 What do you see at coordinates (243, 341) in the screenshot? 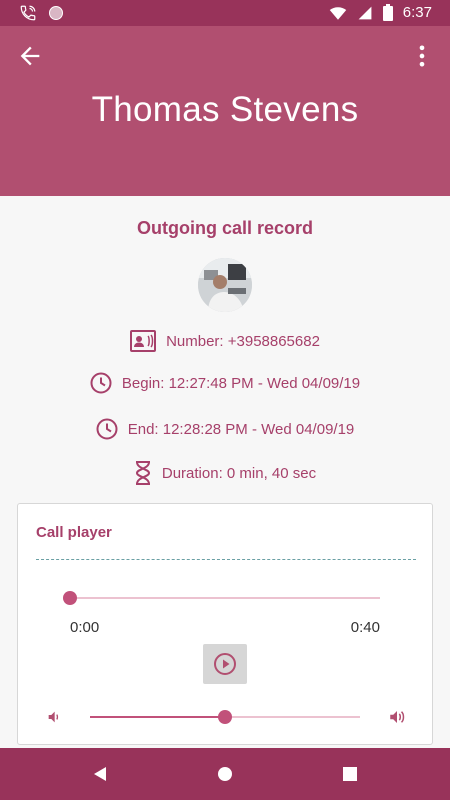
I see `number-text: Number: +3958865682` at bounding box center [243, 341].